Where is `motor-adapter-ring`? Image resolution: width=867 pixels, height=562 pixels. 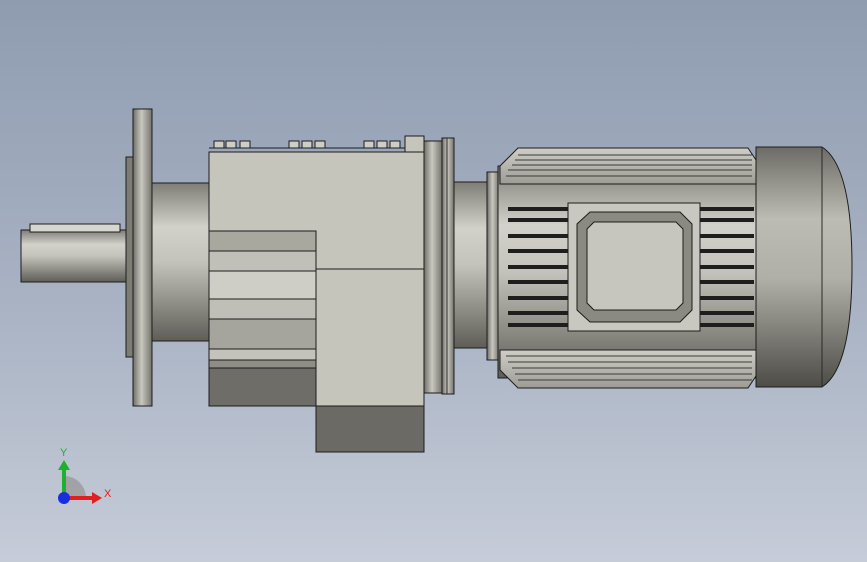
motor-adapter-ring is located at coordinates (493, 266).